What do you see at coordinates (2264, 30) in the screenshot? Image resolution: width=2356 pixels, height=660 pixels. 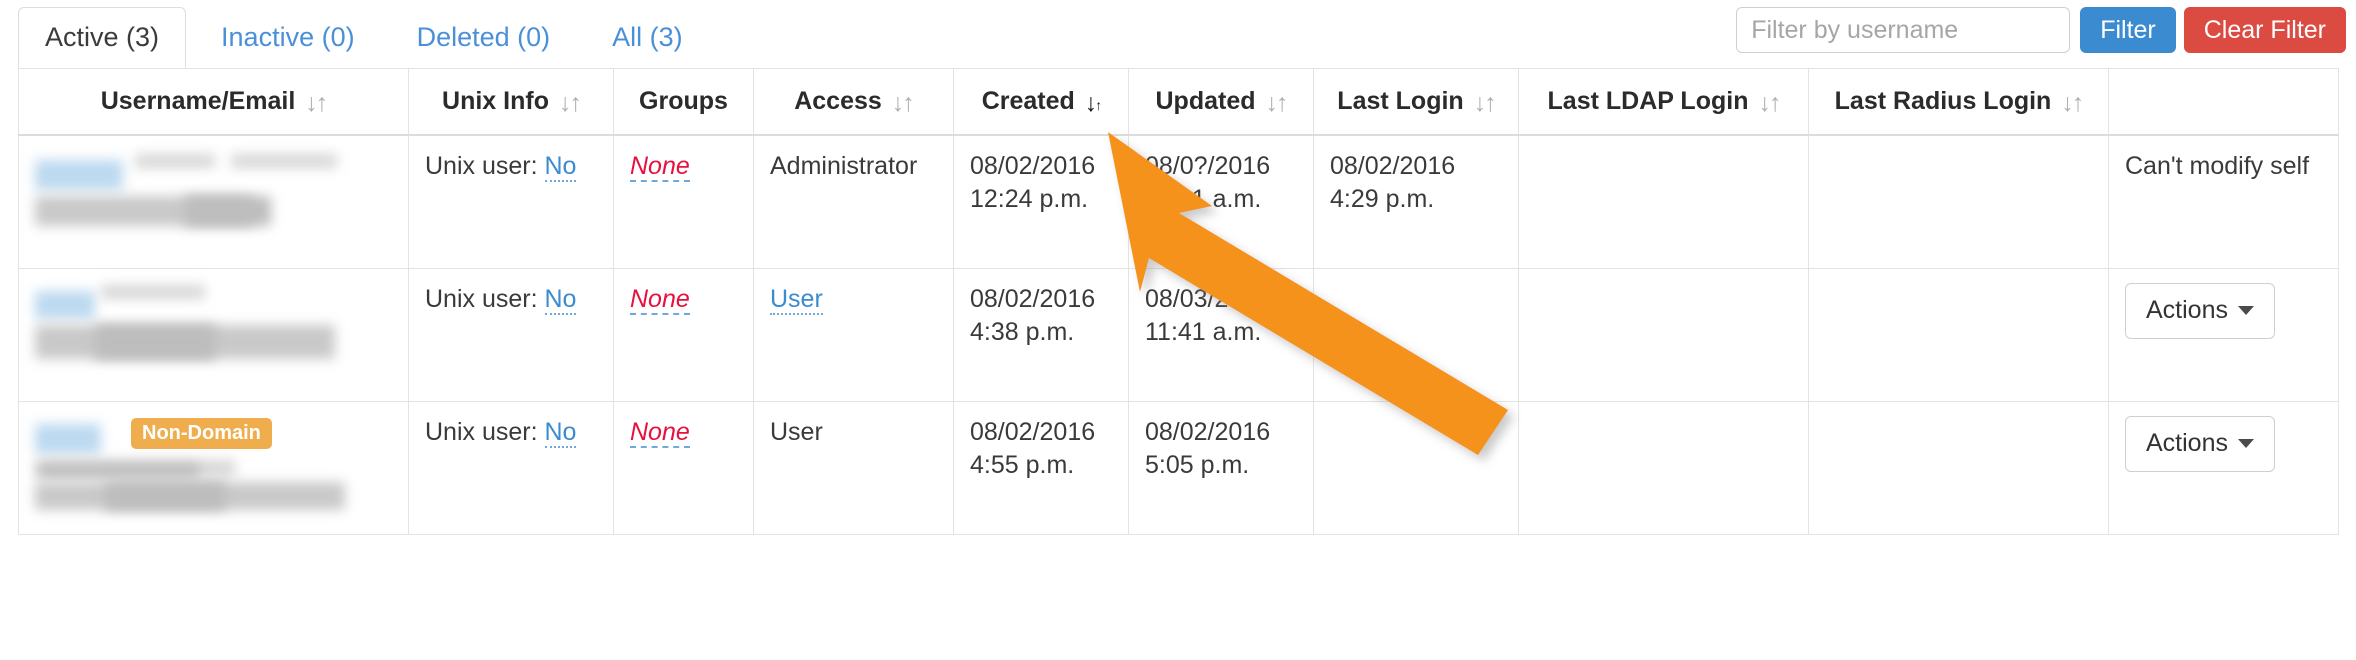 I see `clear-filter-button: Clear Filter` at bounding box center [2264, 30].